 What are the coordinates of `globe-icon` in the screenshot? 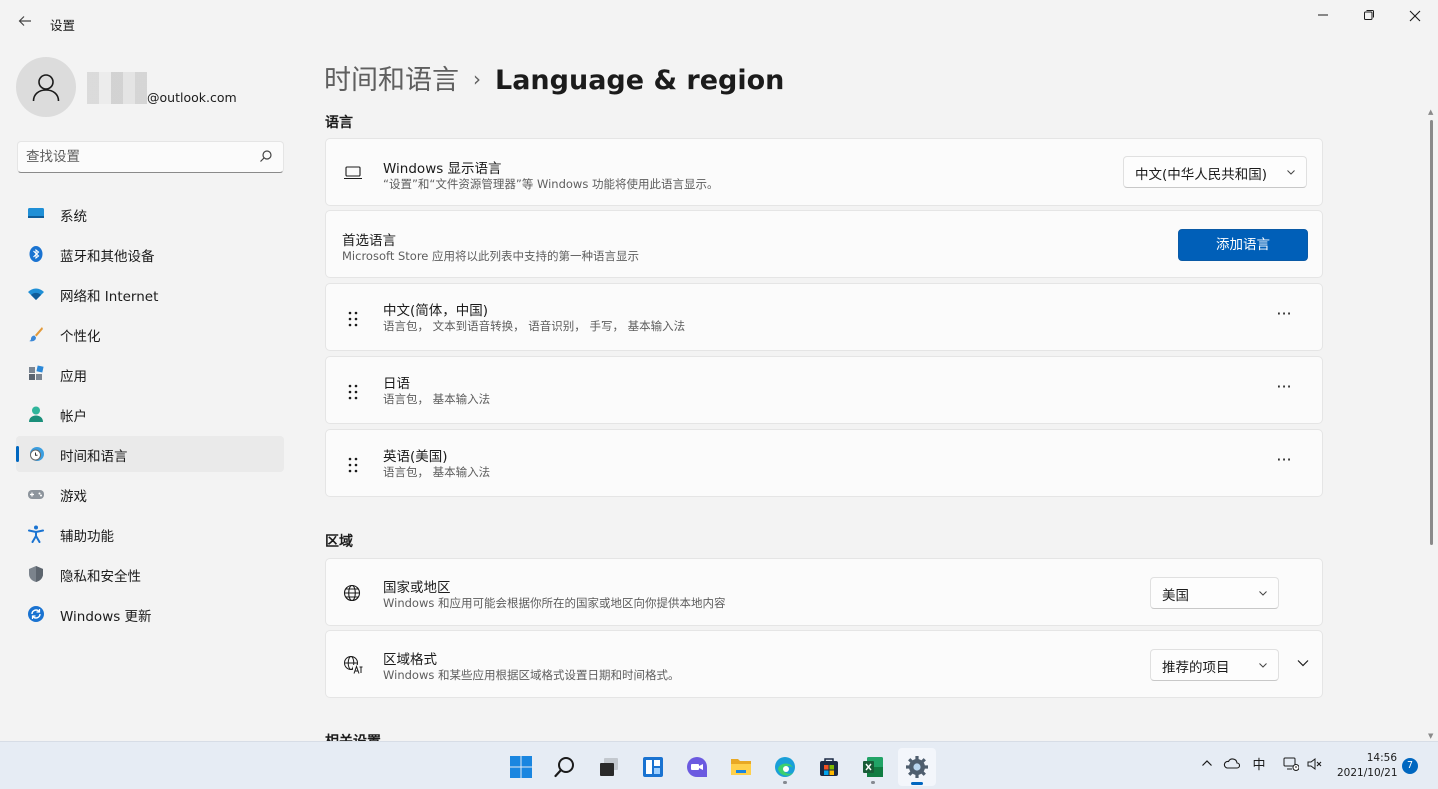 It's located at (352, 593).